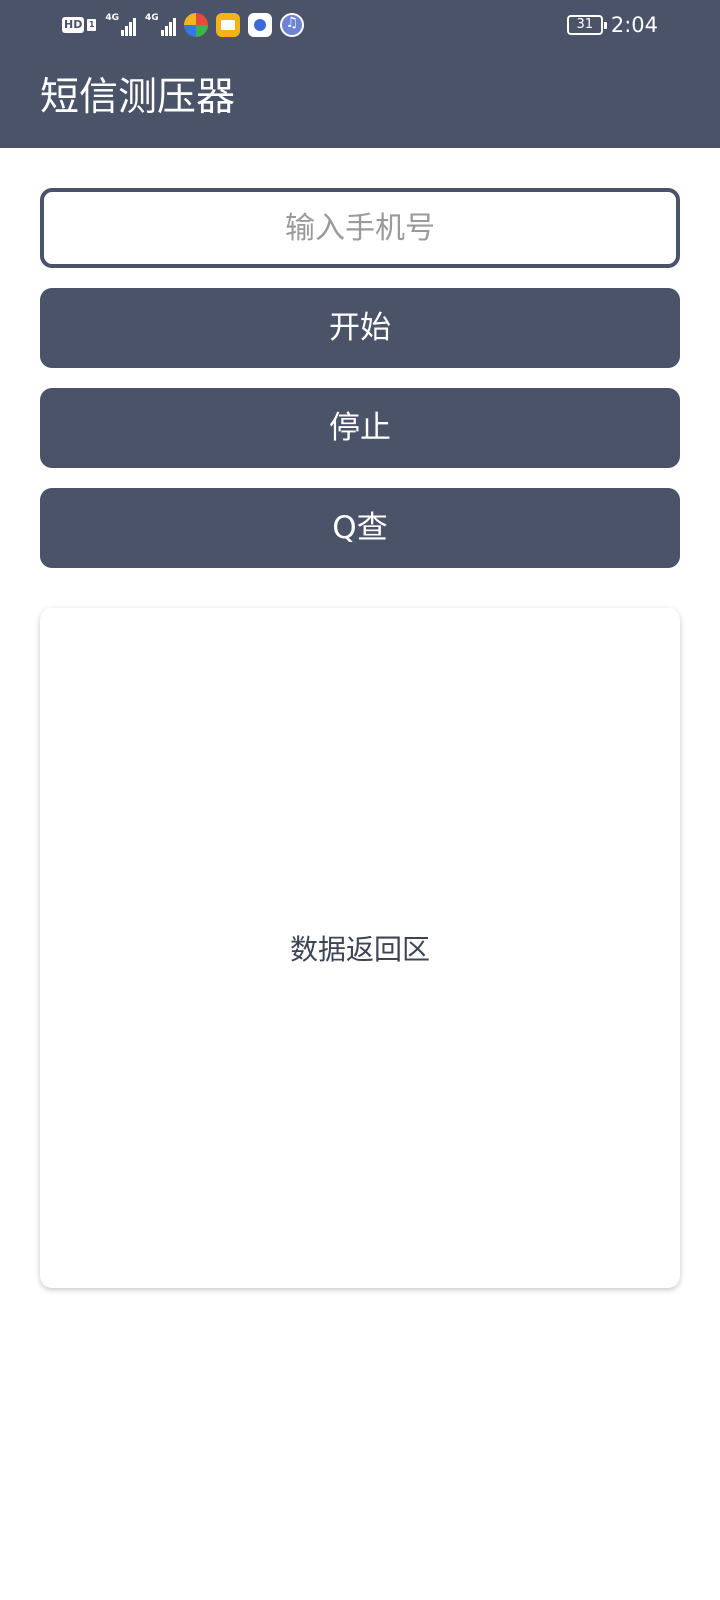 The height and width of the screenshot is (1600, 720). I want to click on result-placeholder: 数据返回区, so click(359, 949).